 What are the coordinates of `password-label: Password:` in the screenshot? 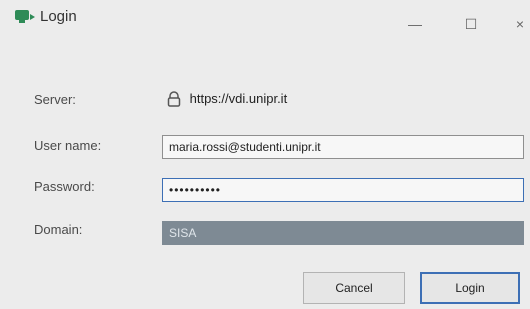 It's located at (64, 186).